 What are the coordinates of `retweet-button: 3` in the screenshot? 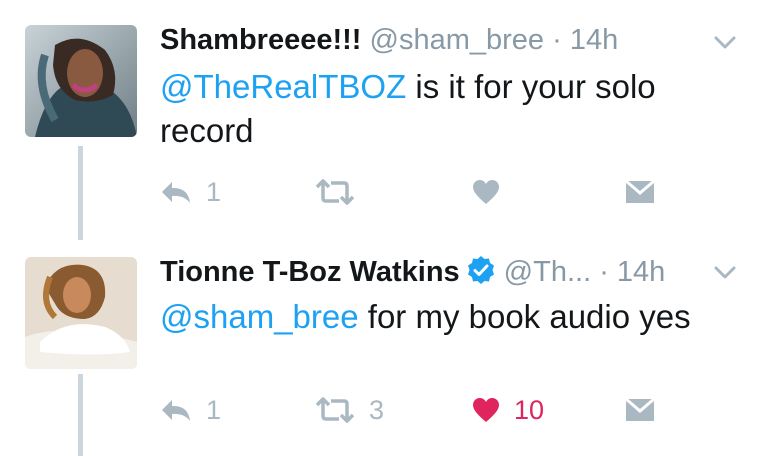 It's located at (349, 410).